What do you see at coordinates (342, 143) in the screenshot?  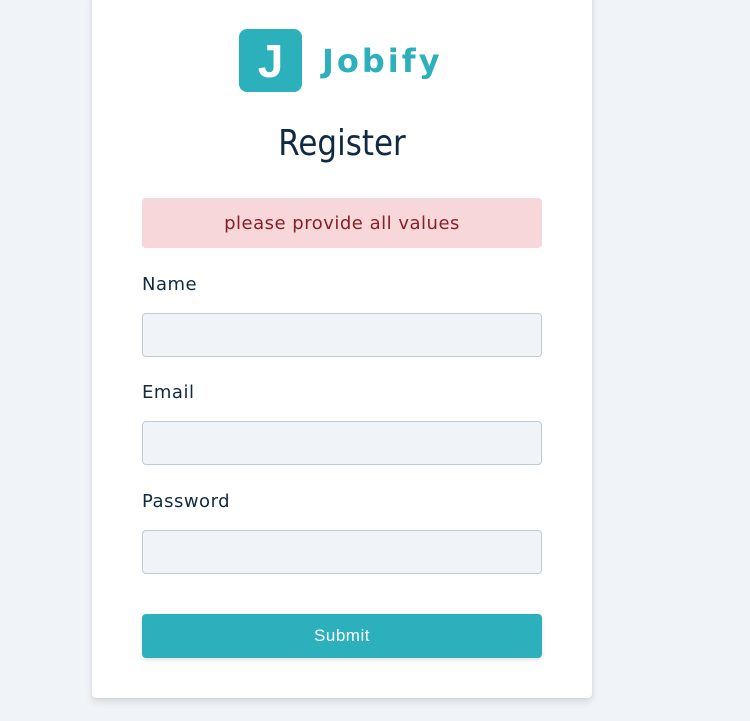 I see `page-title: Register` at bounding box center [342, 143].